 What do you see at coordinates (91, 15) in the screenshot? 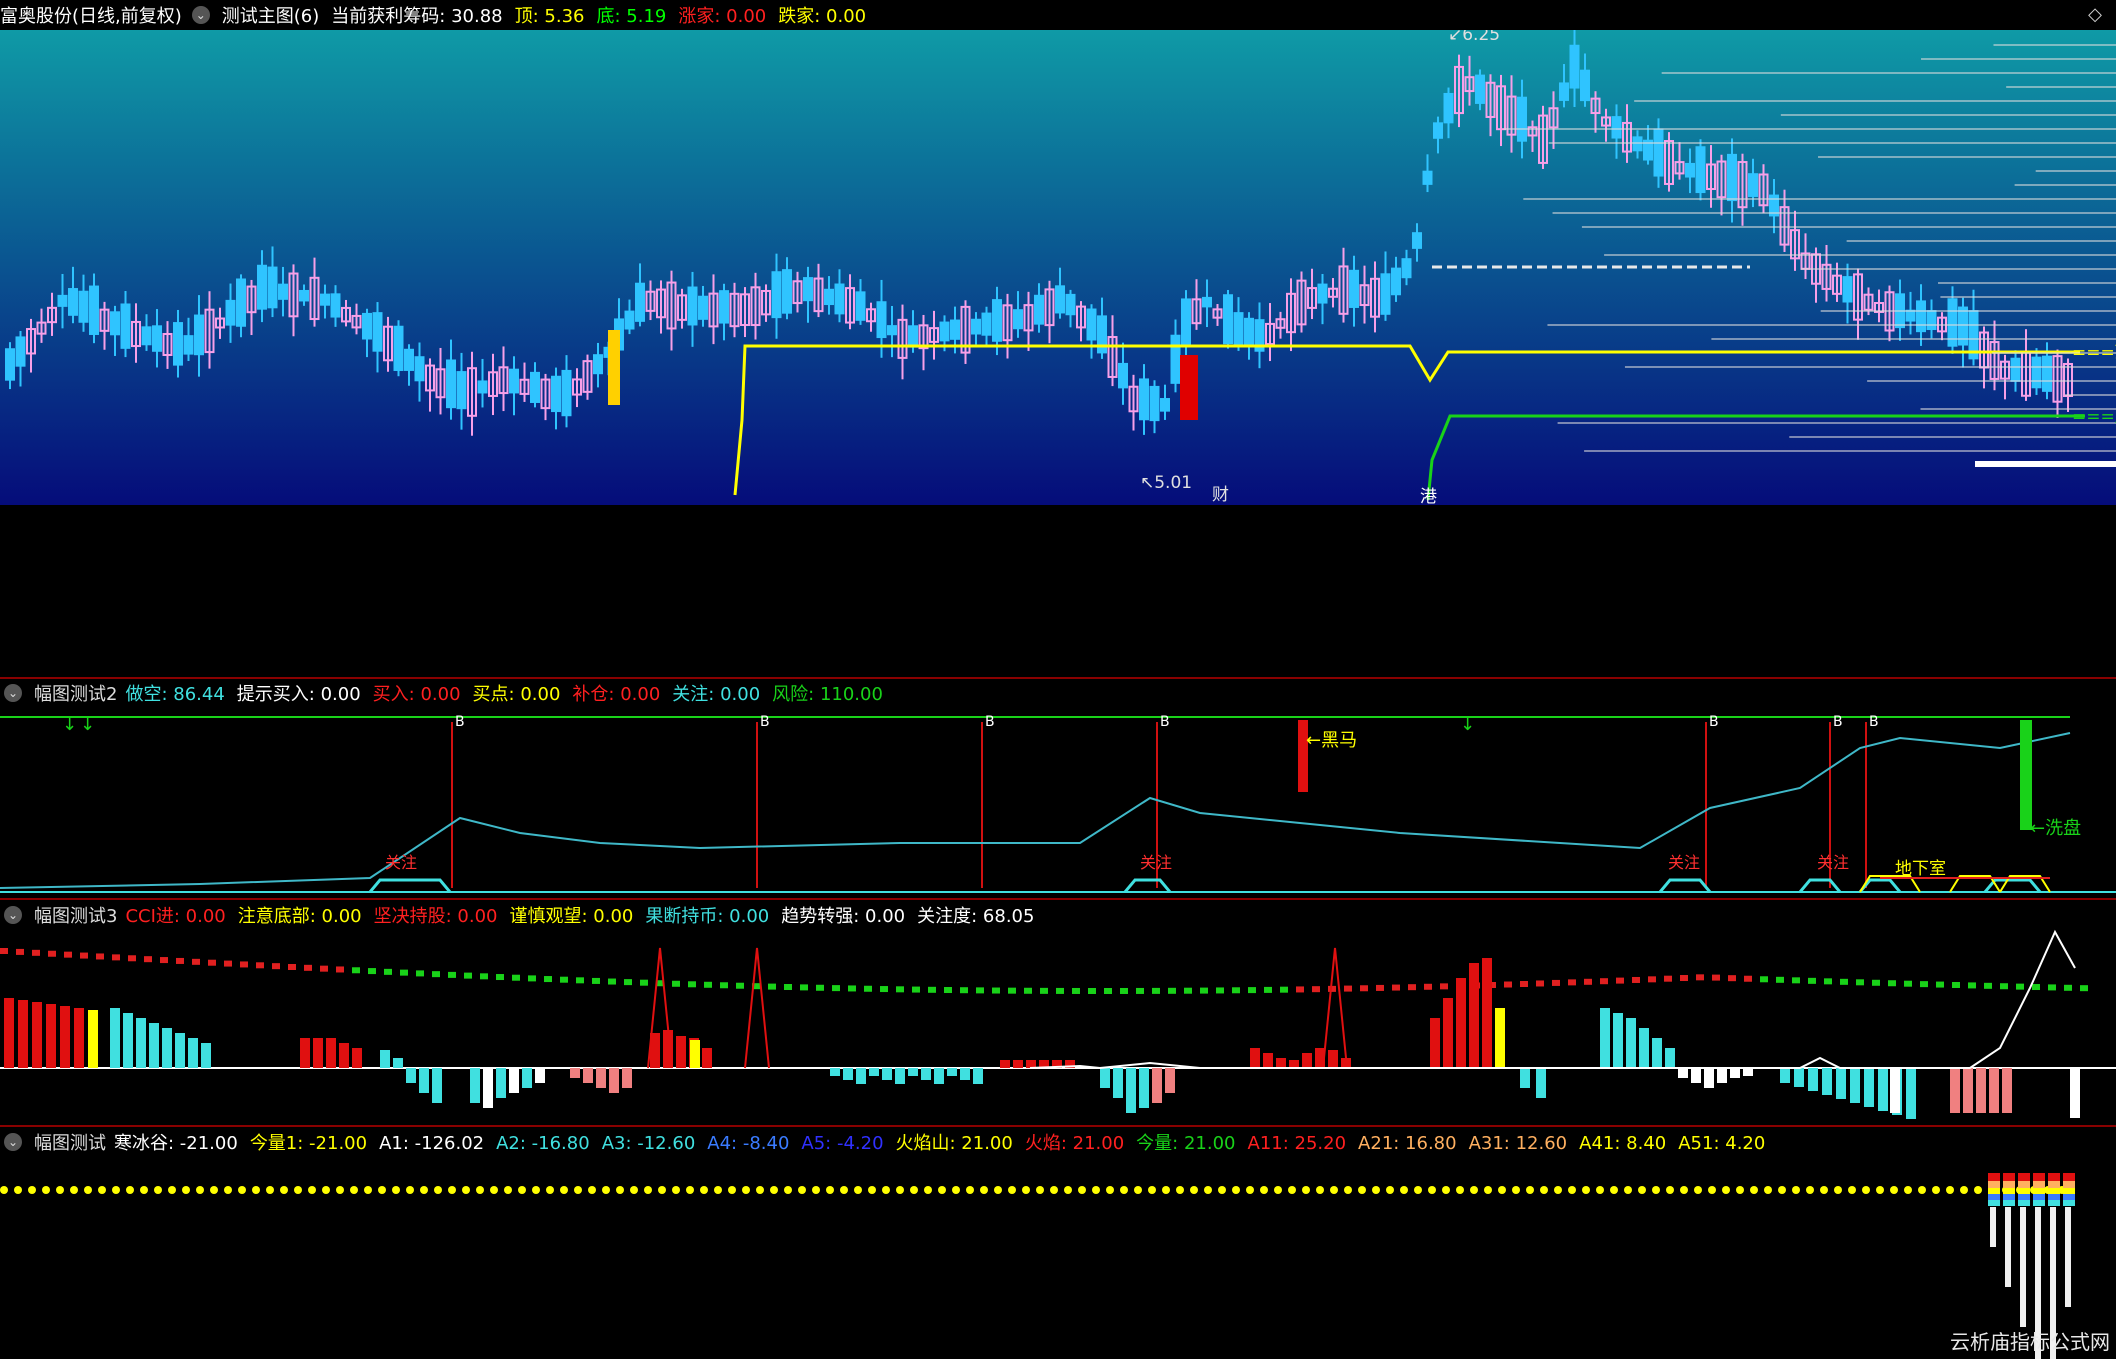
I see `stock-title: 富奥股份(日线,前复权)` at bounding box center [91, 15].